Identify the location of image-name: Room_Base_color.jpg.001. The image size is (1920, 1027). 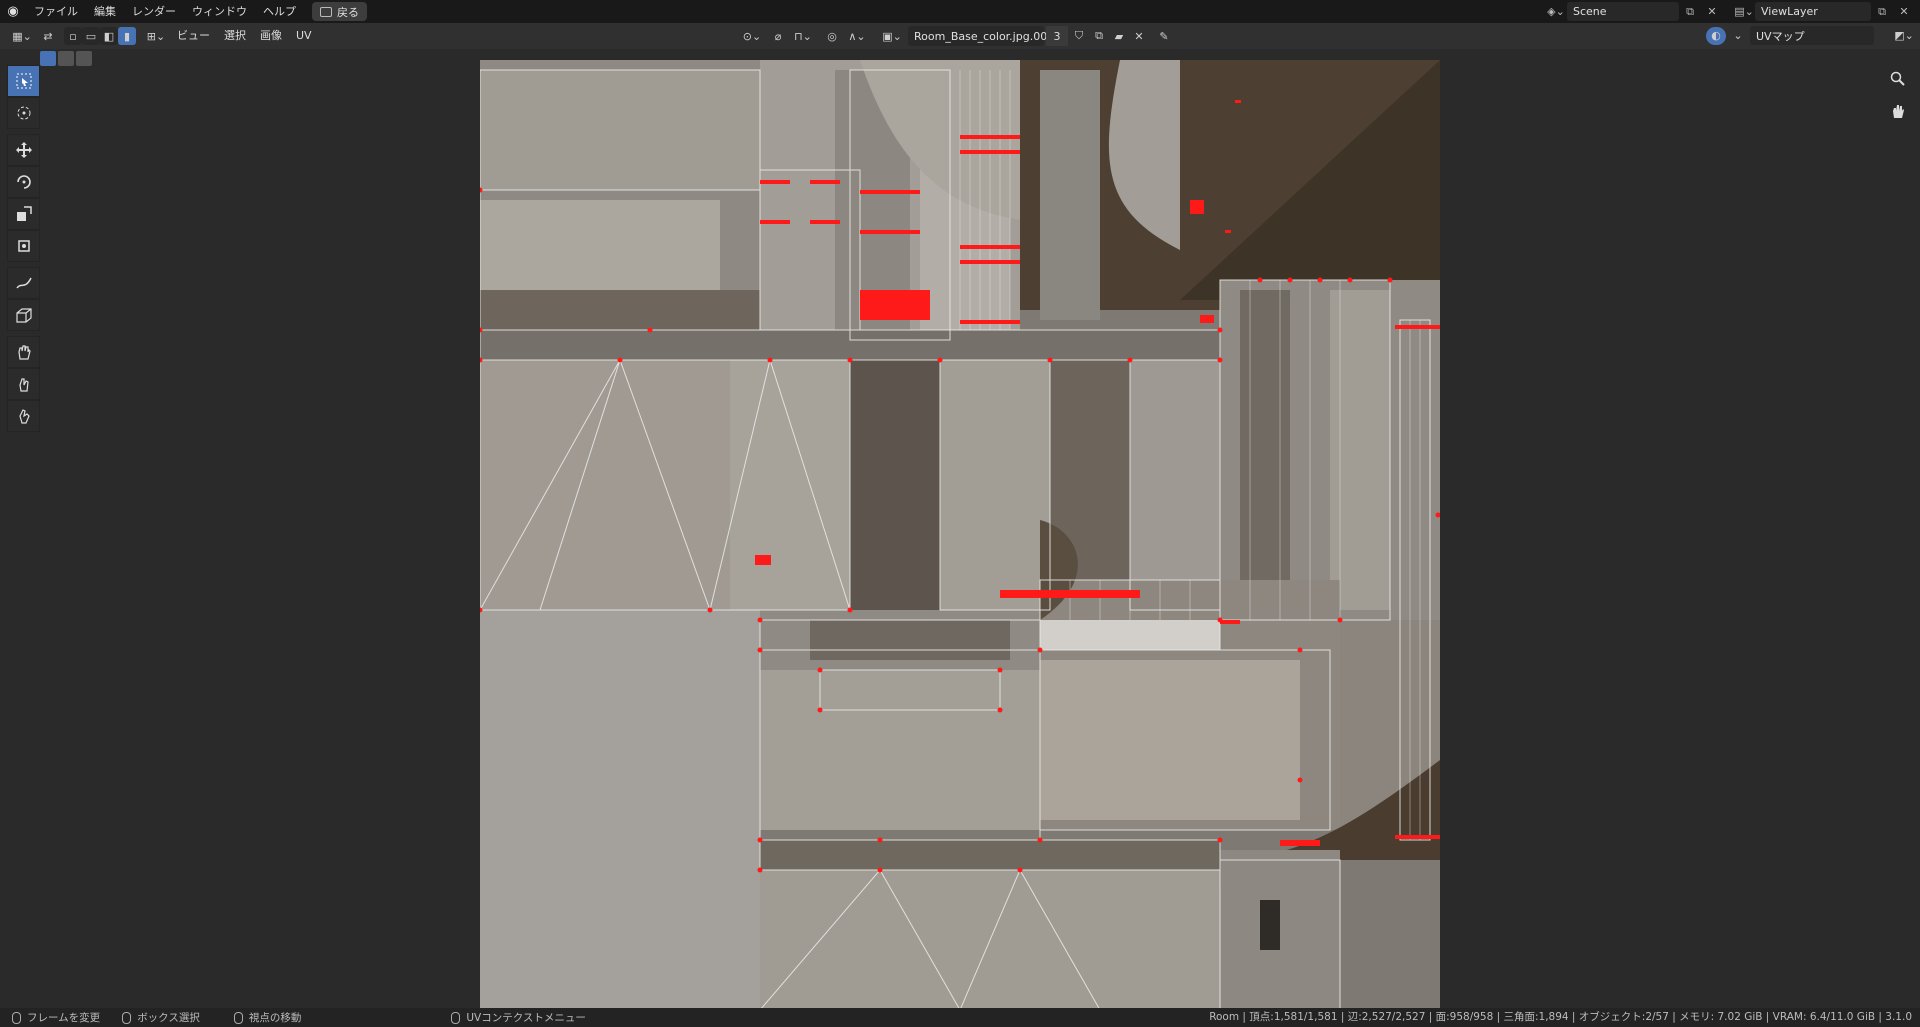
(984, 36).